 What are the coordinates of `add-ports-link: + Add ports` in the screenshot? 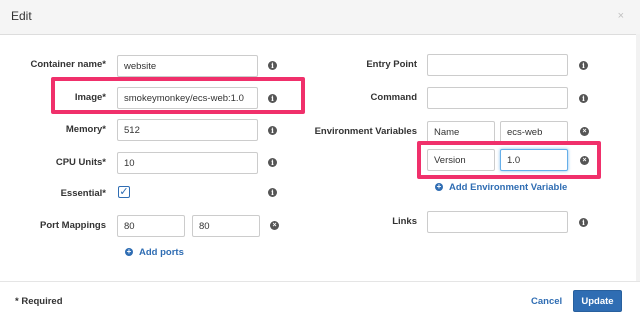 It's located at (154, 252).